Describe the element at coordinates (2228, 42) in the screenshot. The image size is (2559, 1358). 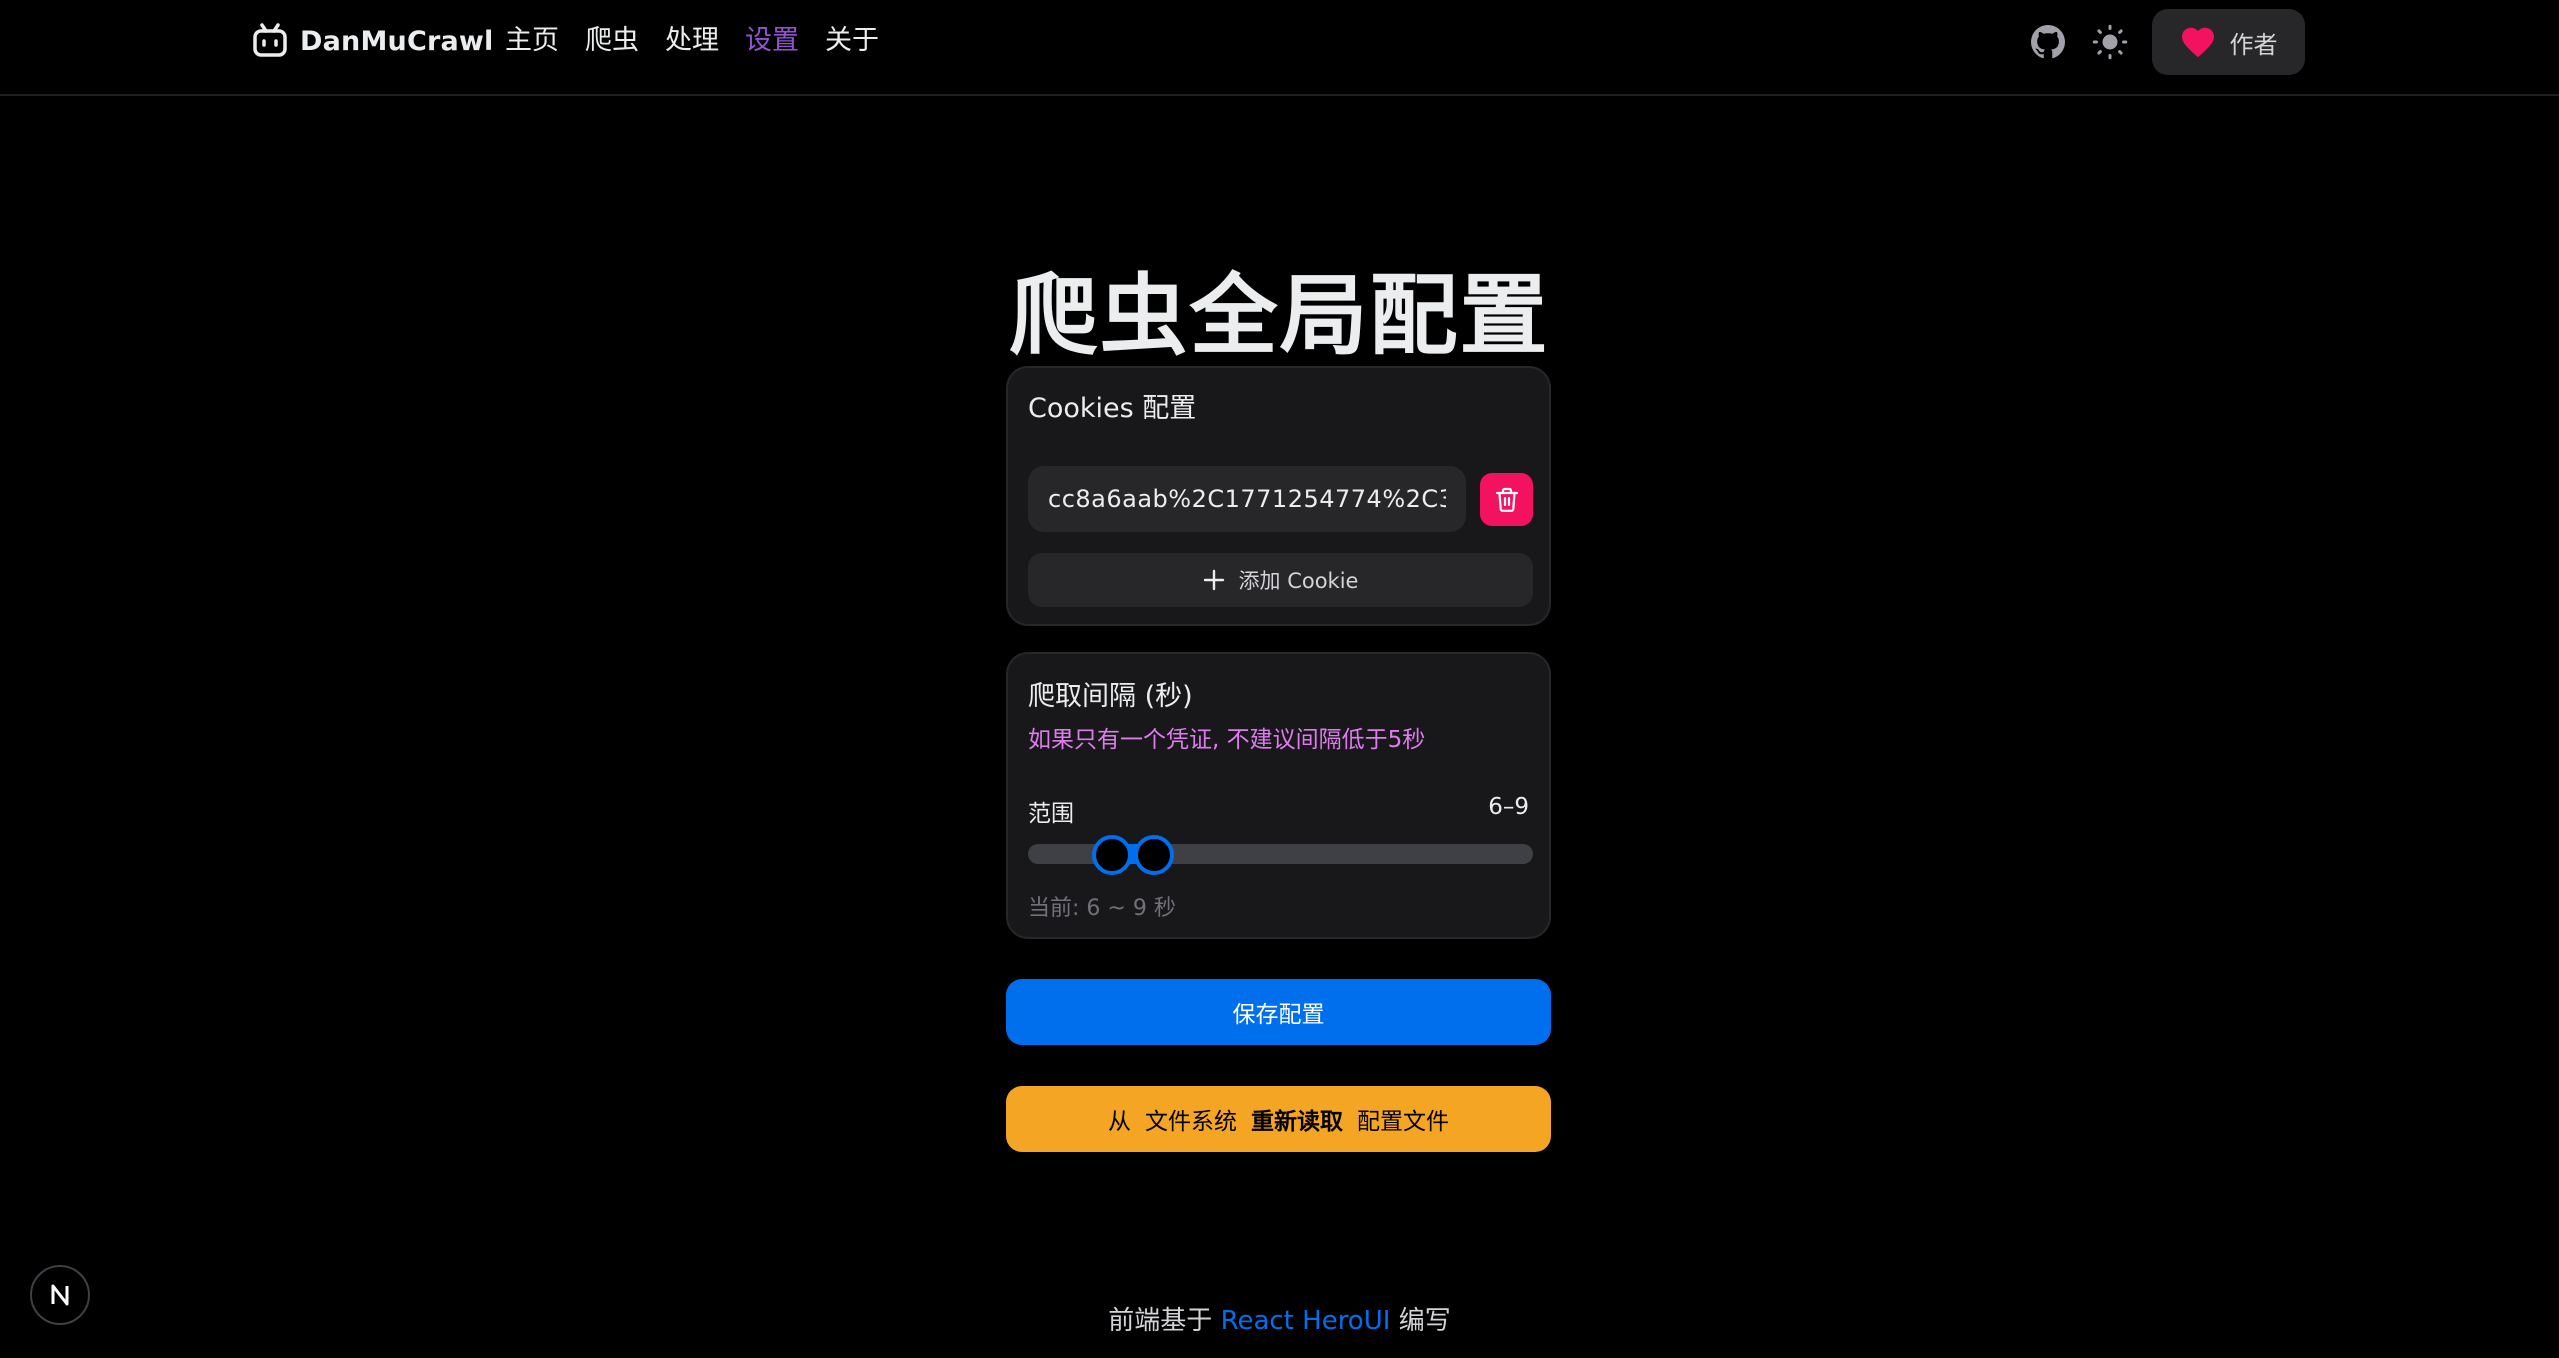
I see `author-button: 作者` at that location.